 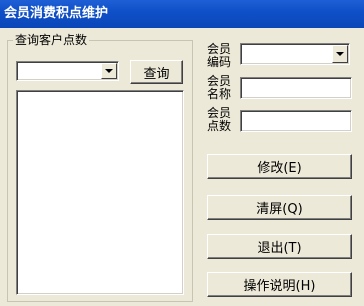 I want to click on query-group-title: 查询客户点数, so click(x=51, y=40).